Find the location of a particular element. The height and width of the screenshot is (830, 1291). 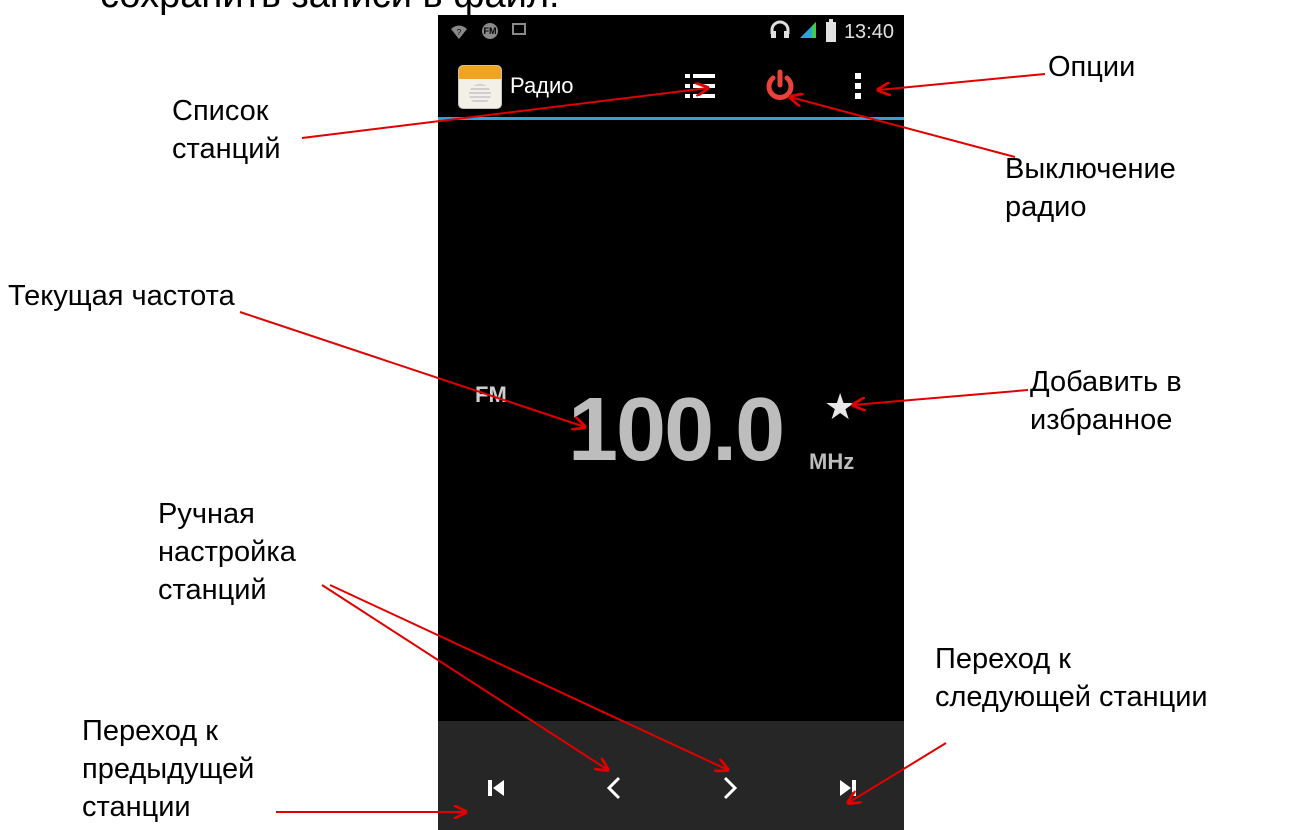

callout-current-frequency: Текущая частота is located at coordinates (121, 296).